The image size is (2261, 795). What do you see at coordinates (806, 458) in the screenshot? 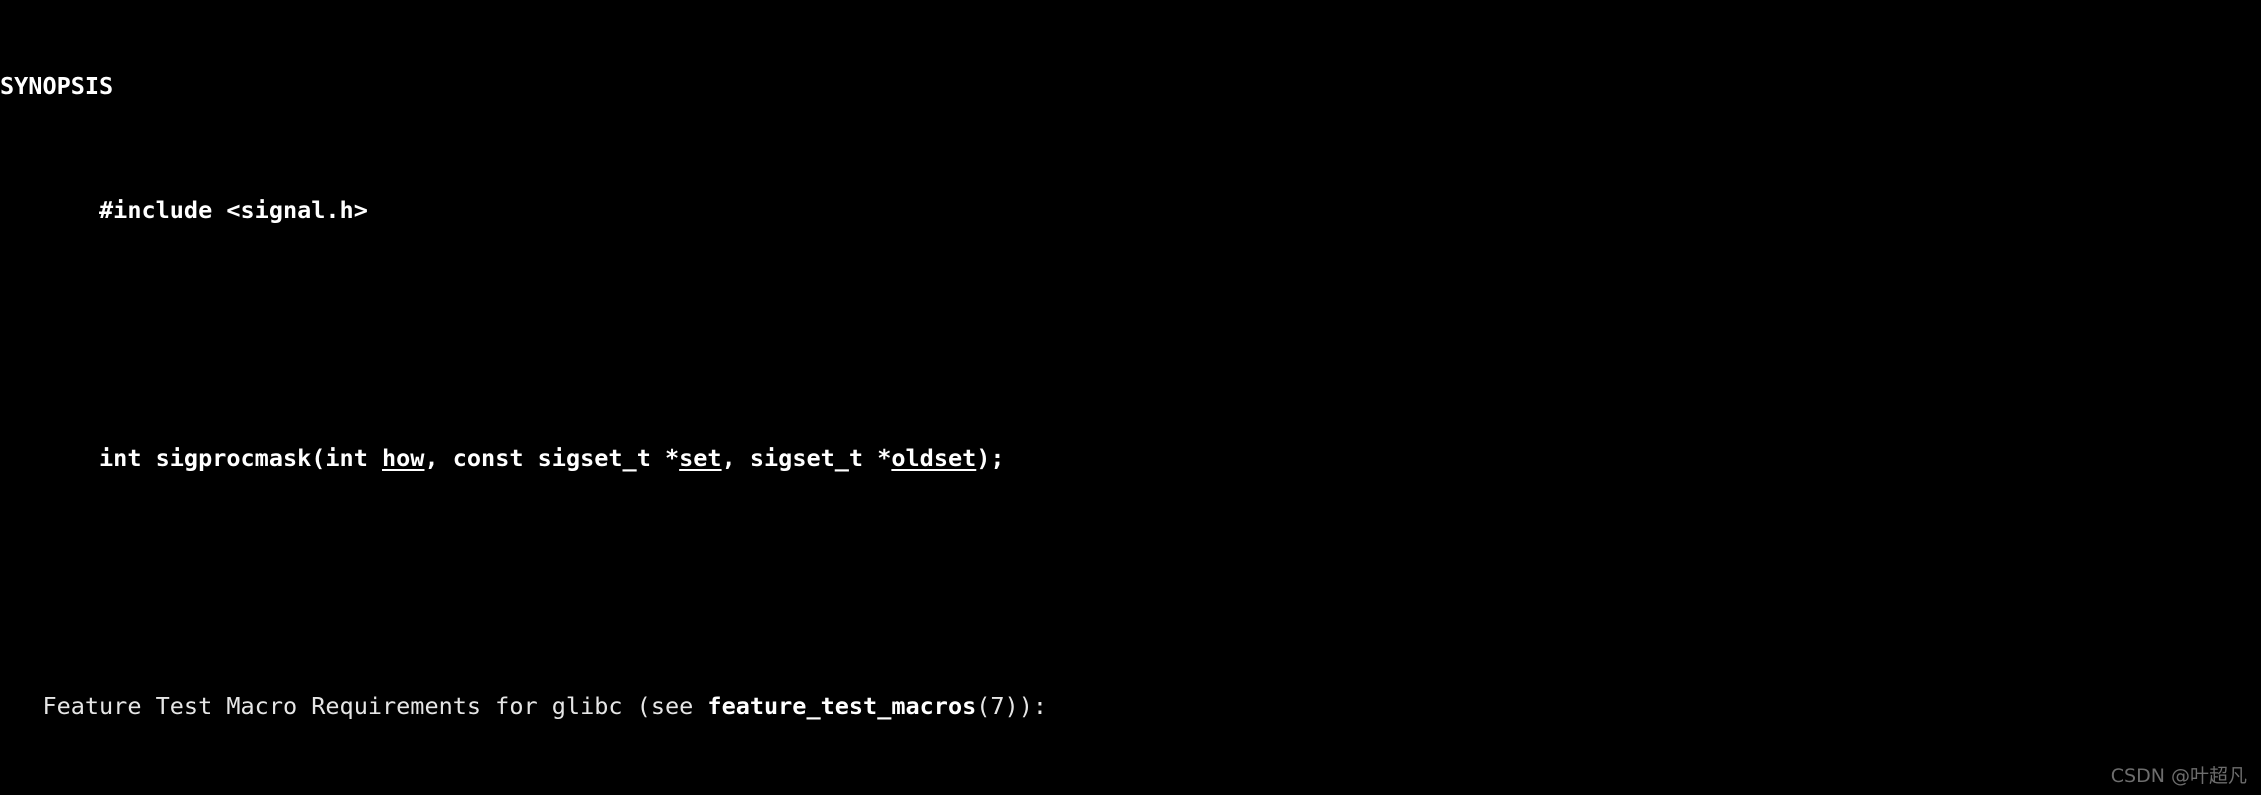
I see `prototype-mid-2: , sigset_t *` at bounding box center [806, 458].